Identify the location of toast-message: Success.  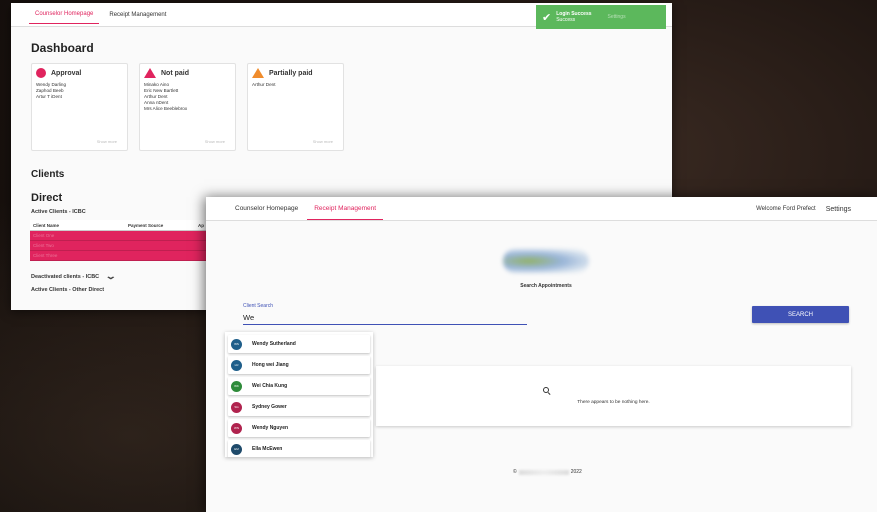
(566, 20).